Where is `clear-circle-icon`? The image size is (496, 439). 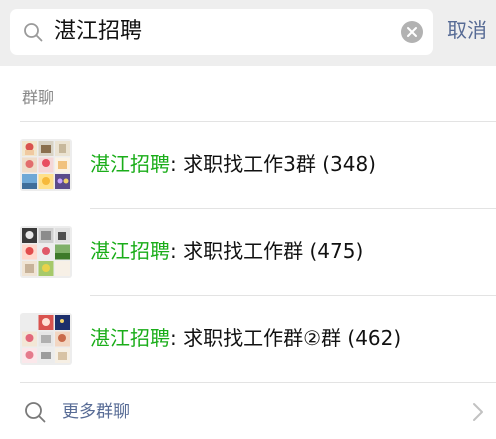 clear-circle-icon is located at coordinates (412, 32).